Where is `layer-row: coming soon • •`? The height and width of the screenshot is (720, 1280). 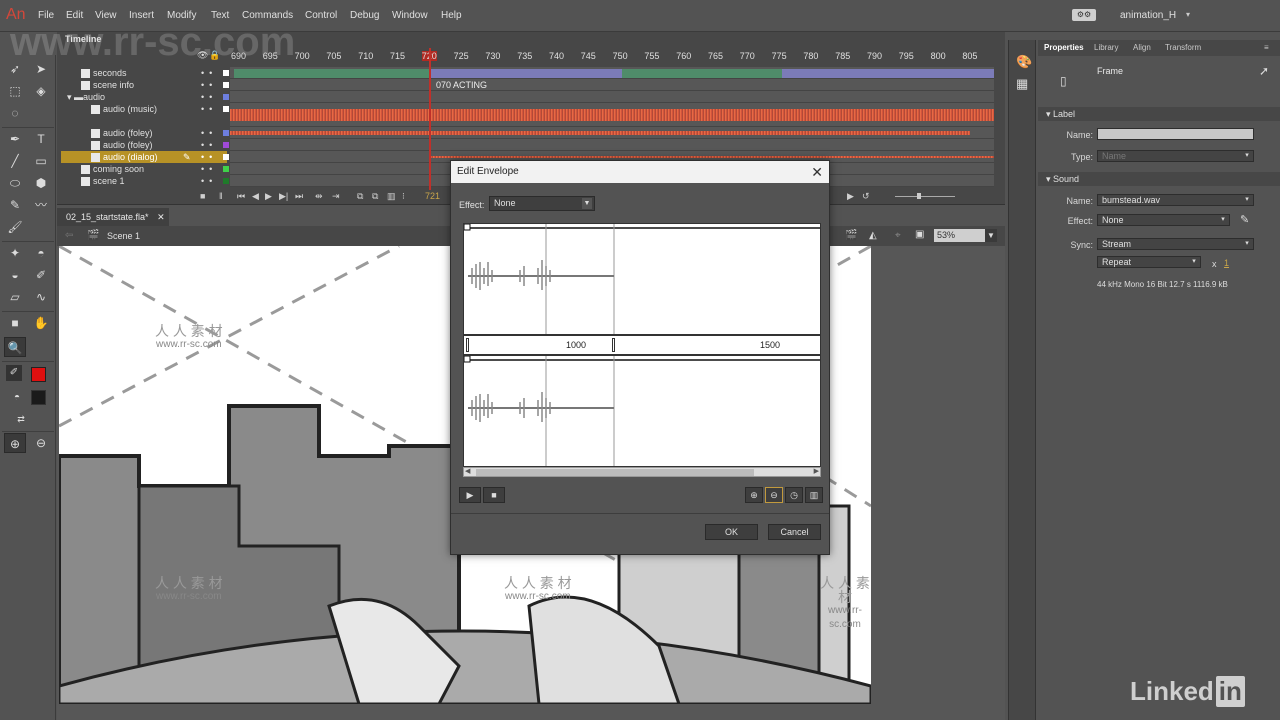 layer-row: coming soon • • is located at coordinates (145, 169).